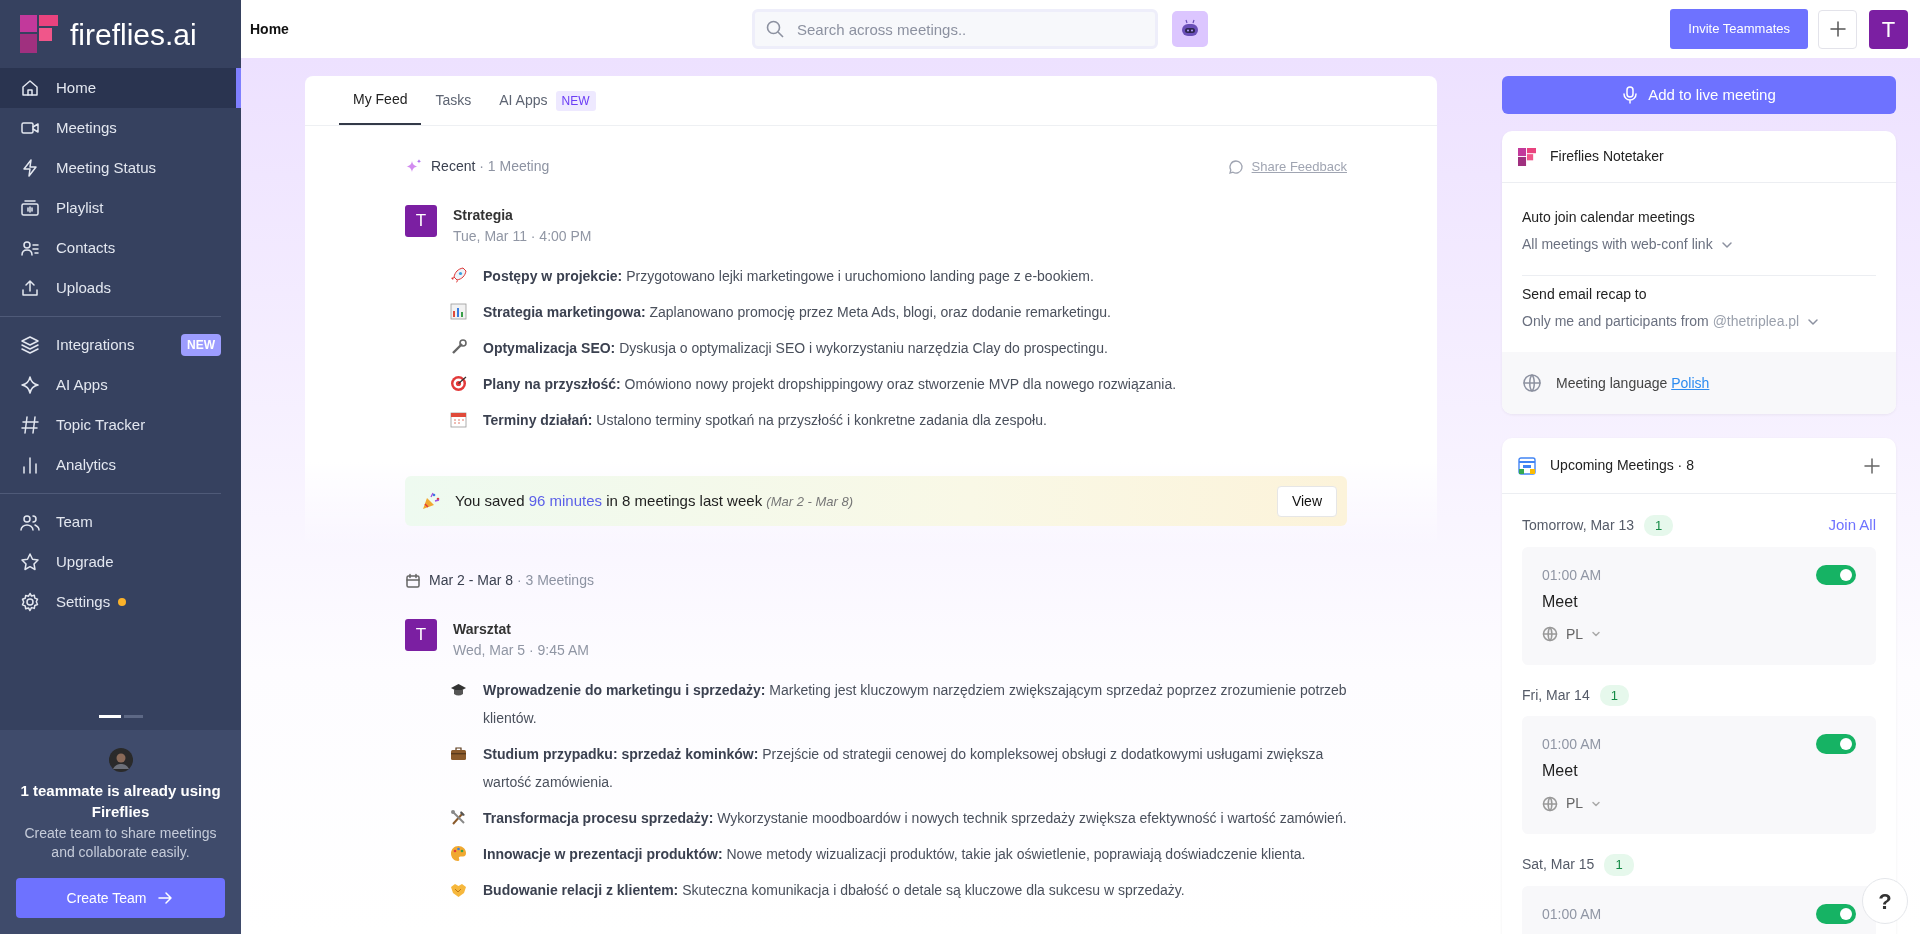 This screenshot has width=1920, height=934. Describe the element at coordinates (431, 501) in the screenshot. I see `party-popper-icon` at that location.